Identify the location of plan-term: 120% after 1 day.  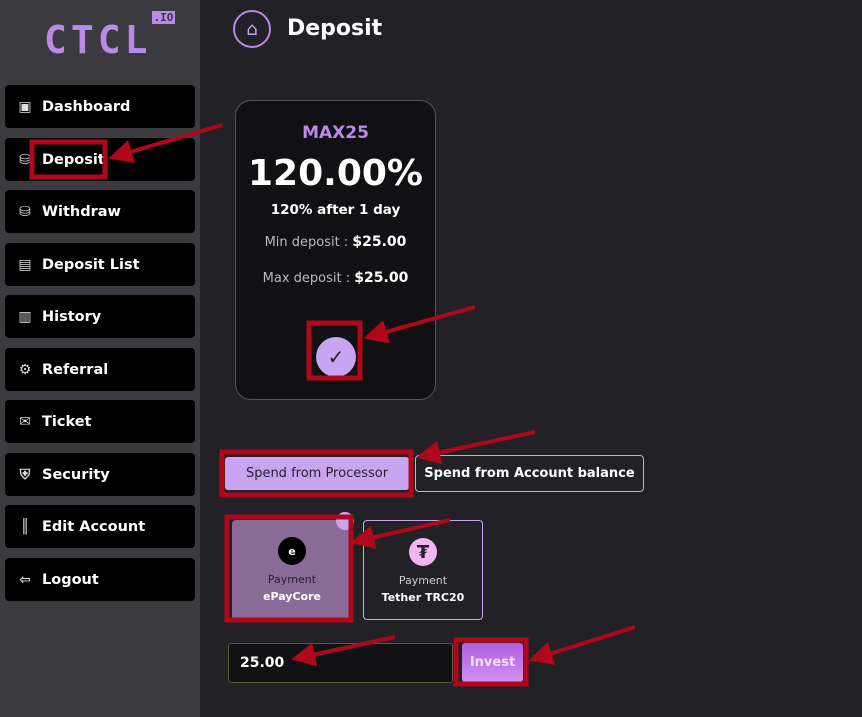
(335, 210).